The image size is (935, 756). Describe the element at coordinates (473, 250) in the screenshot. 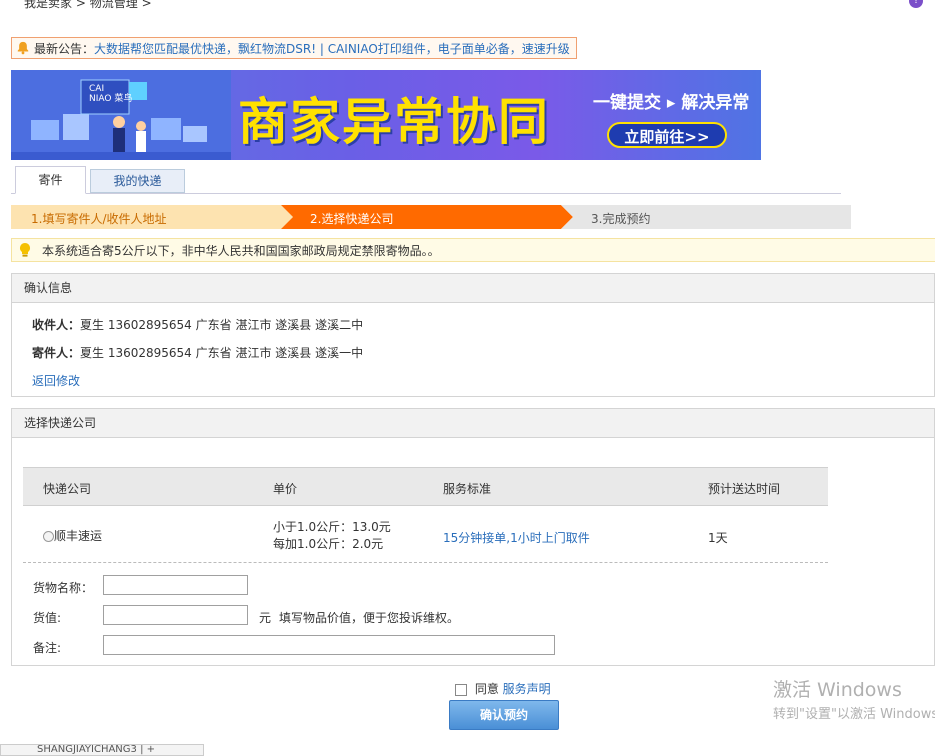

I see `tip-bar: 本系统适合寄5公斤以下，非中华人民共和国国家邮政局规定禁限寄物品。。` at that location.